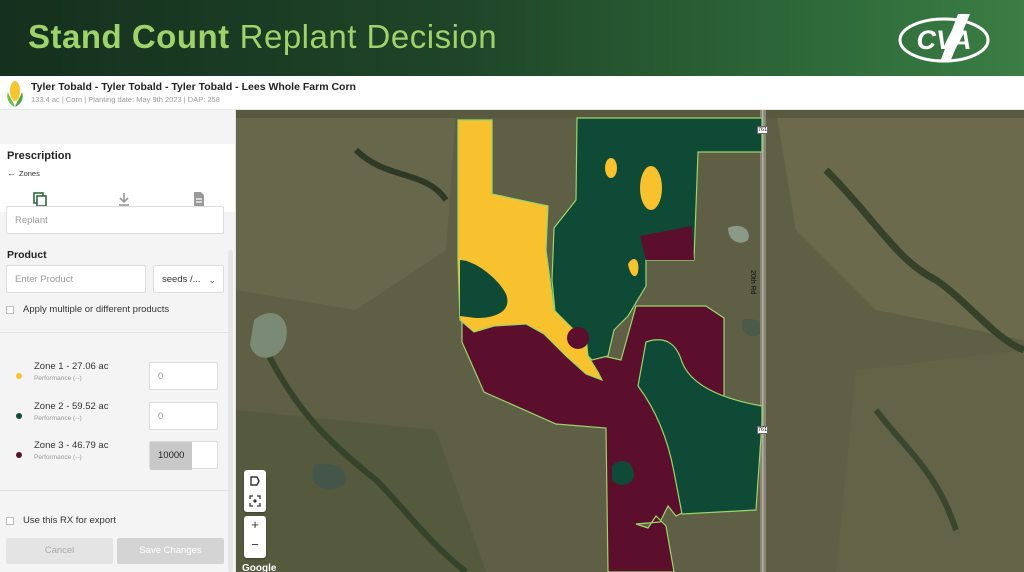 The width and height of the screenshot is (1024, 572). I want to click on page-title: Stand Count Replant Decision, so click(262, 37).